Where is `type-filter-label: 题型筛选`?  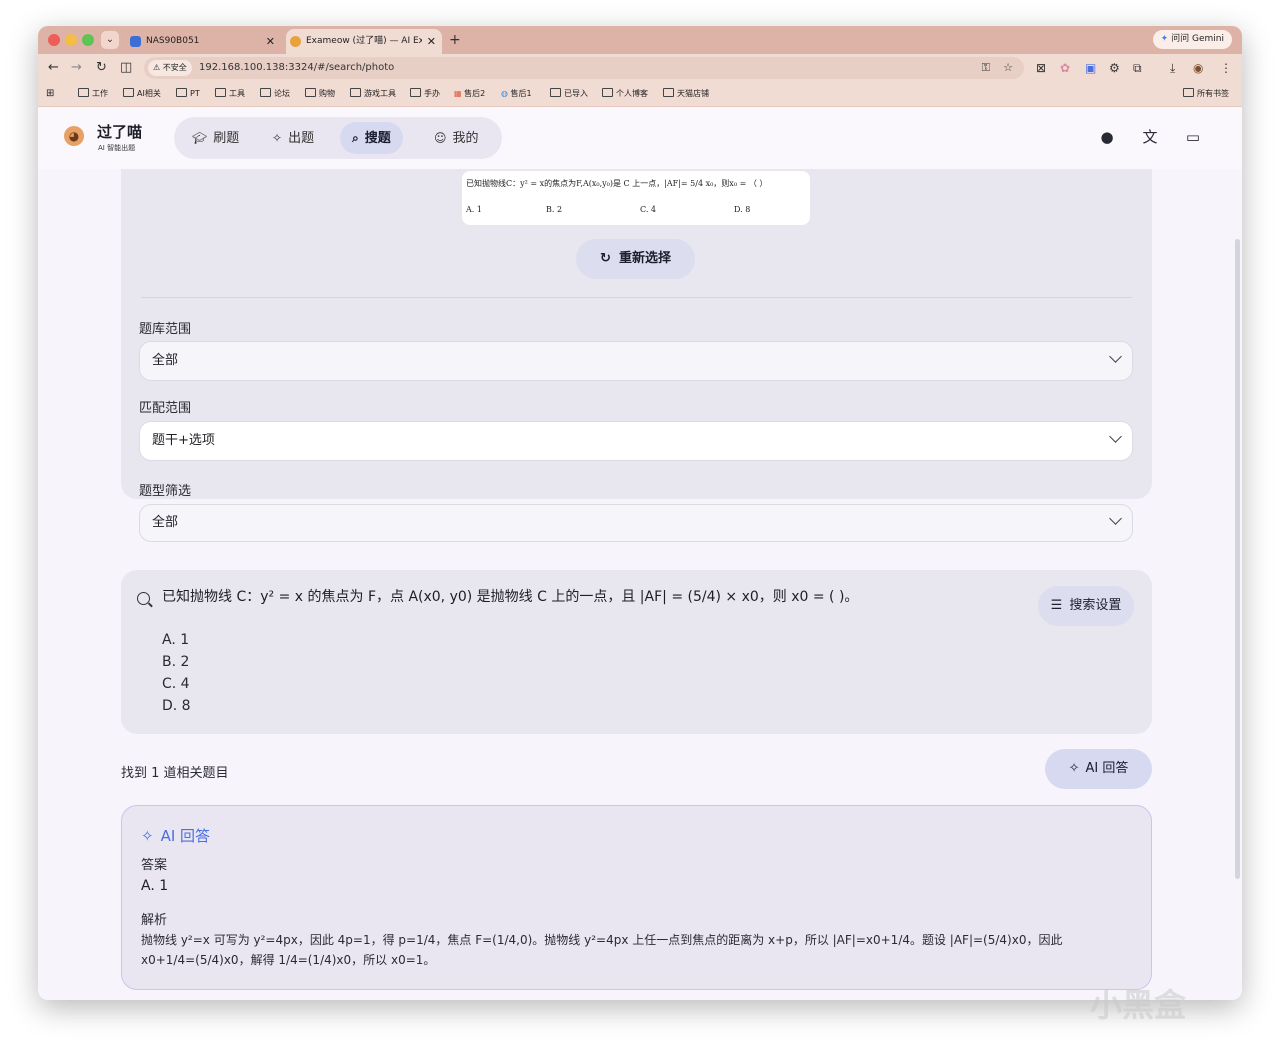
type-filter-label: 题型筛选 is located at coordinates (165, 491).